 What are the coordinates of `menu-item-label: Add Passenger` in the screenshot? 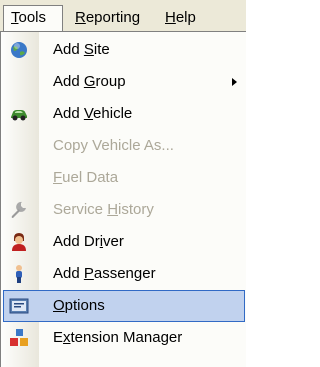 It's located at (104, 273).